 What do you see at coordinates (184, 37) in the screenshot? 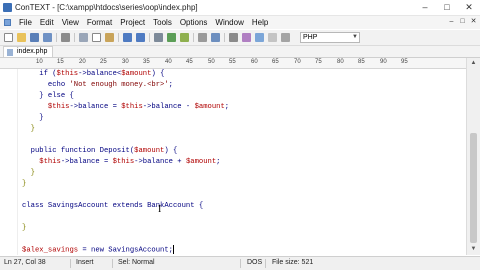
I see `find-next-icon` at bounding box center [184, 37].